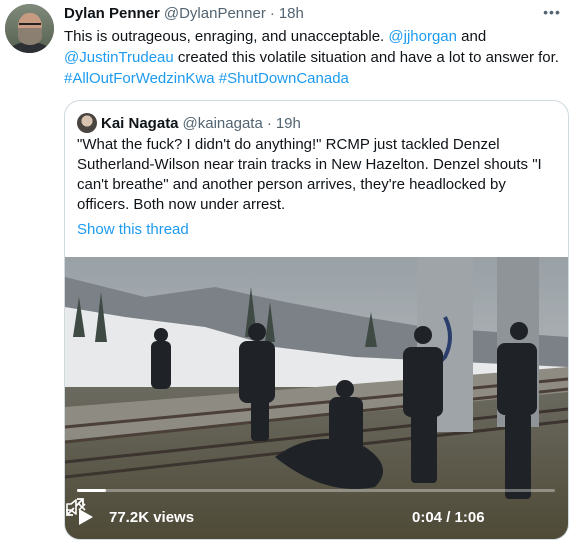 This screenshot has width=577, height=548. I want to click on tweet-header: Dylan Penner @DylanPenner · 18h, so click(184, 15).